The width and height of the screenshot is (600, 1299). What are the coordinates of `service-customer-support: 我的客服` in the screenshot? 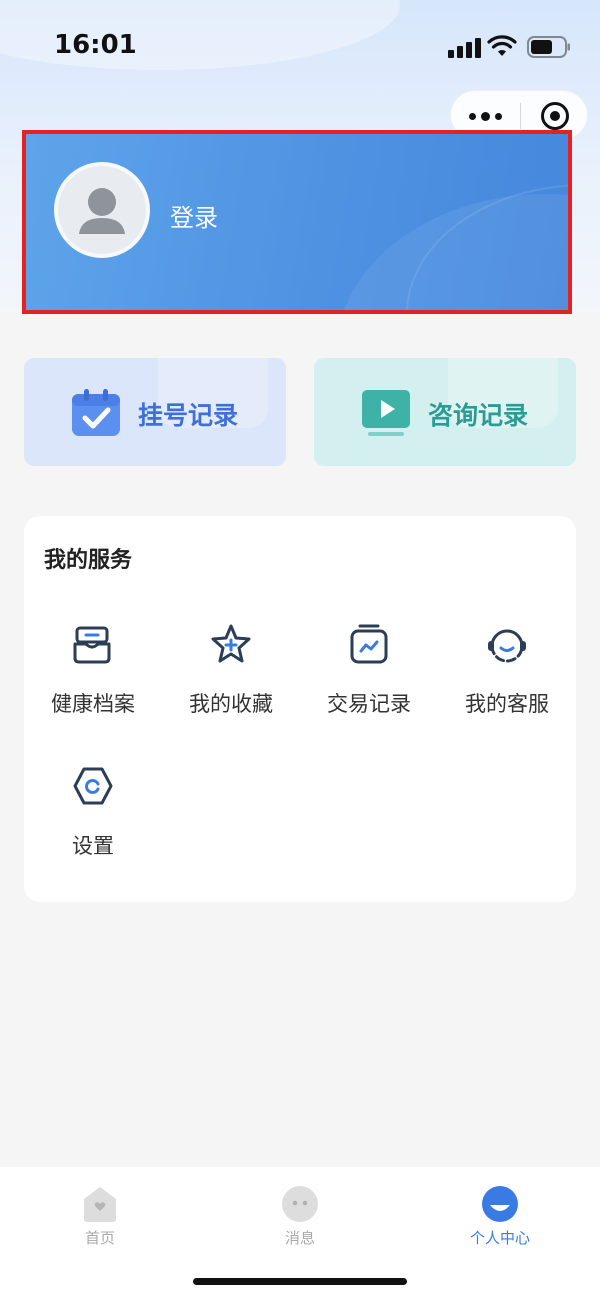 It's located at (507, 682).